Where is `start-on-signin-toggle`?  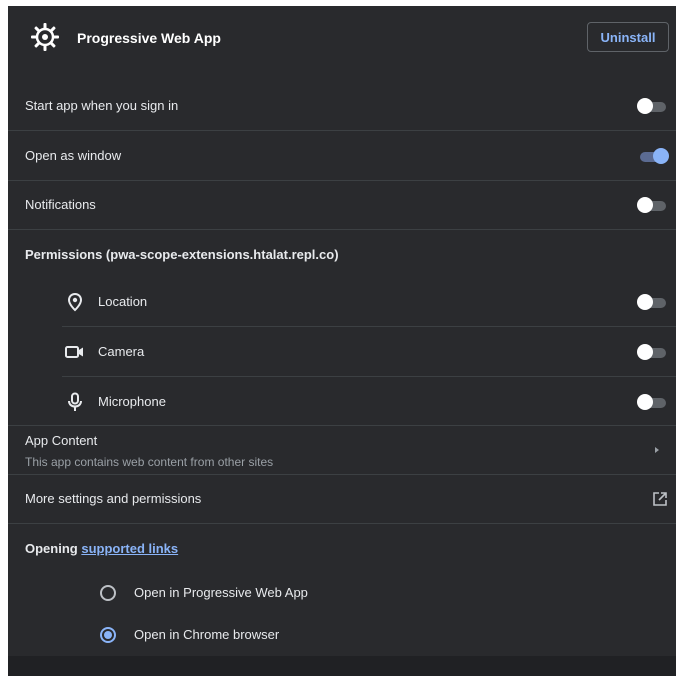 start-on-signin-toggle is located at coordinates (652, 105).